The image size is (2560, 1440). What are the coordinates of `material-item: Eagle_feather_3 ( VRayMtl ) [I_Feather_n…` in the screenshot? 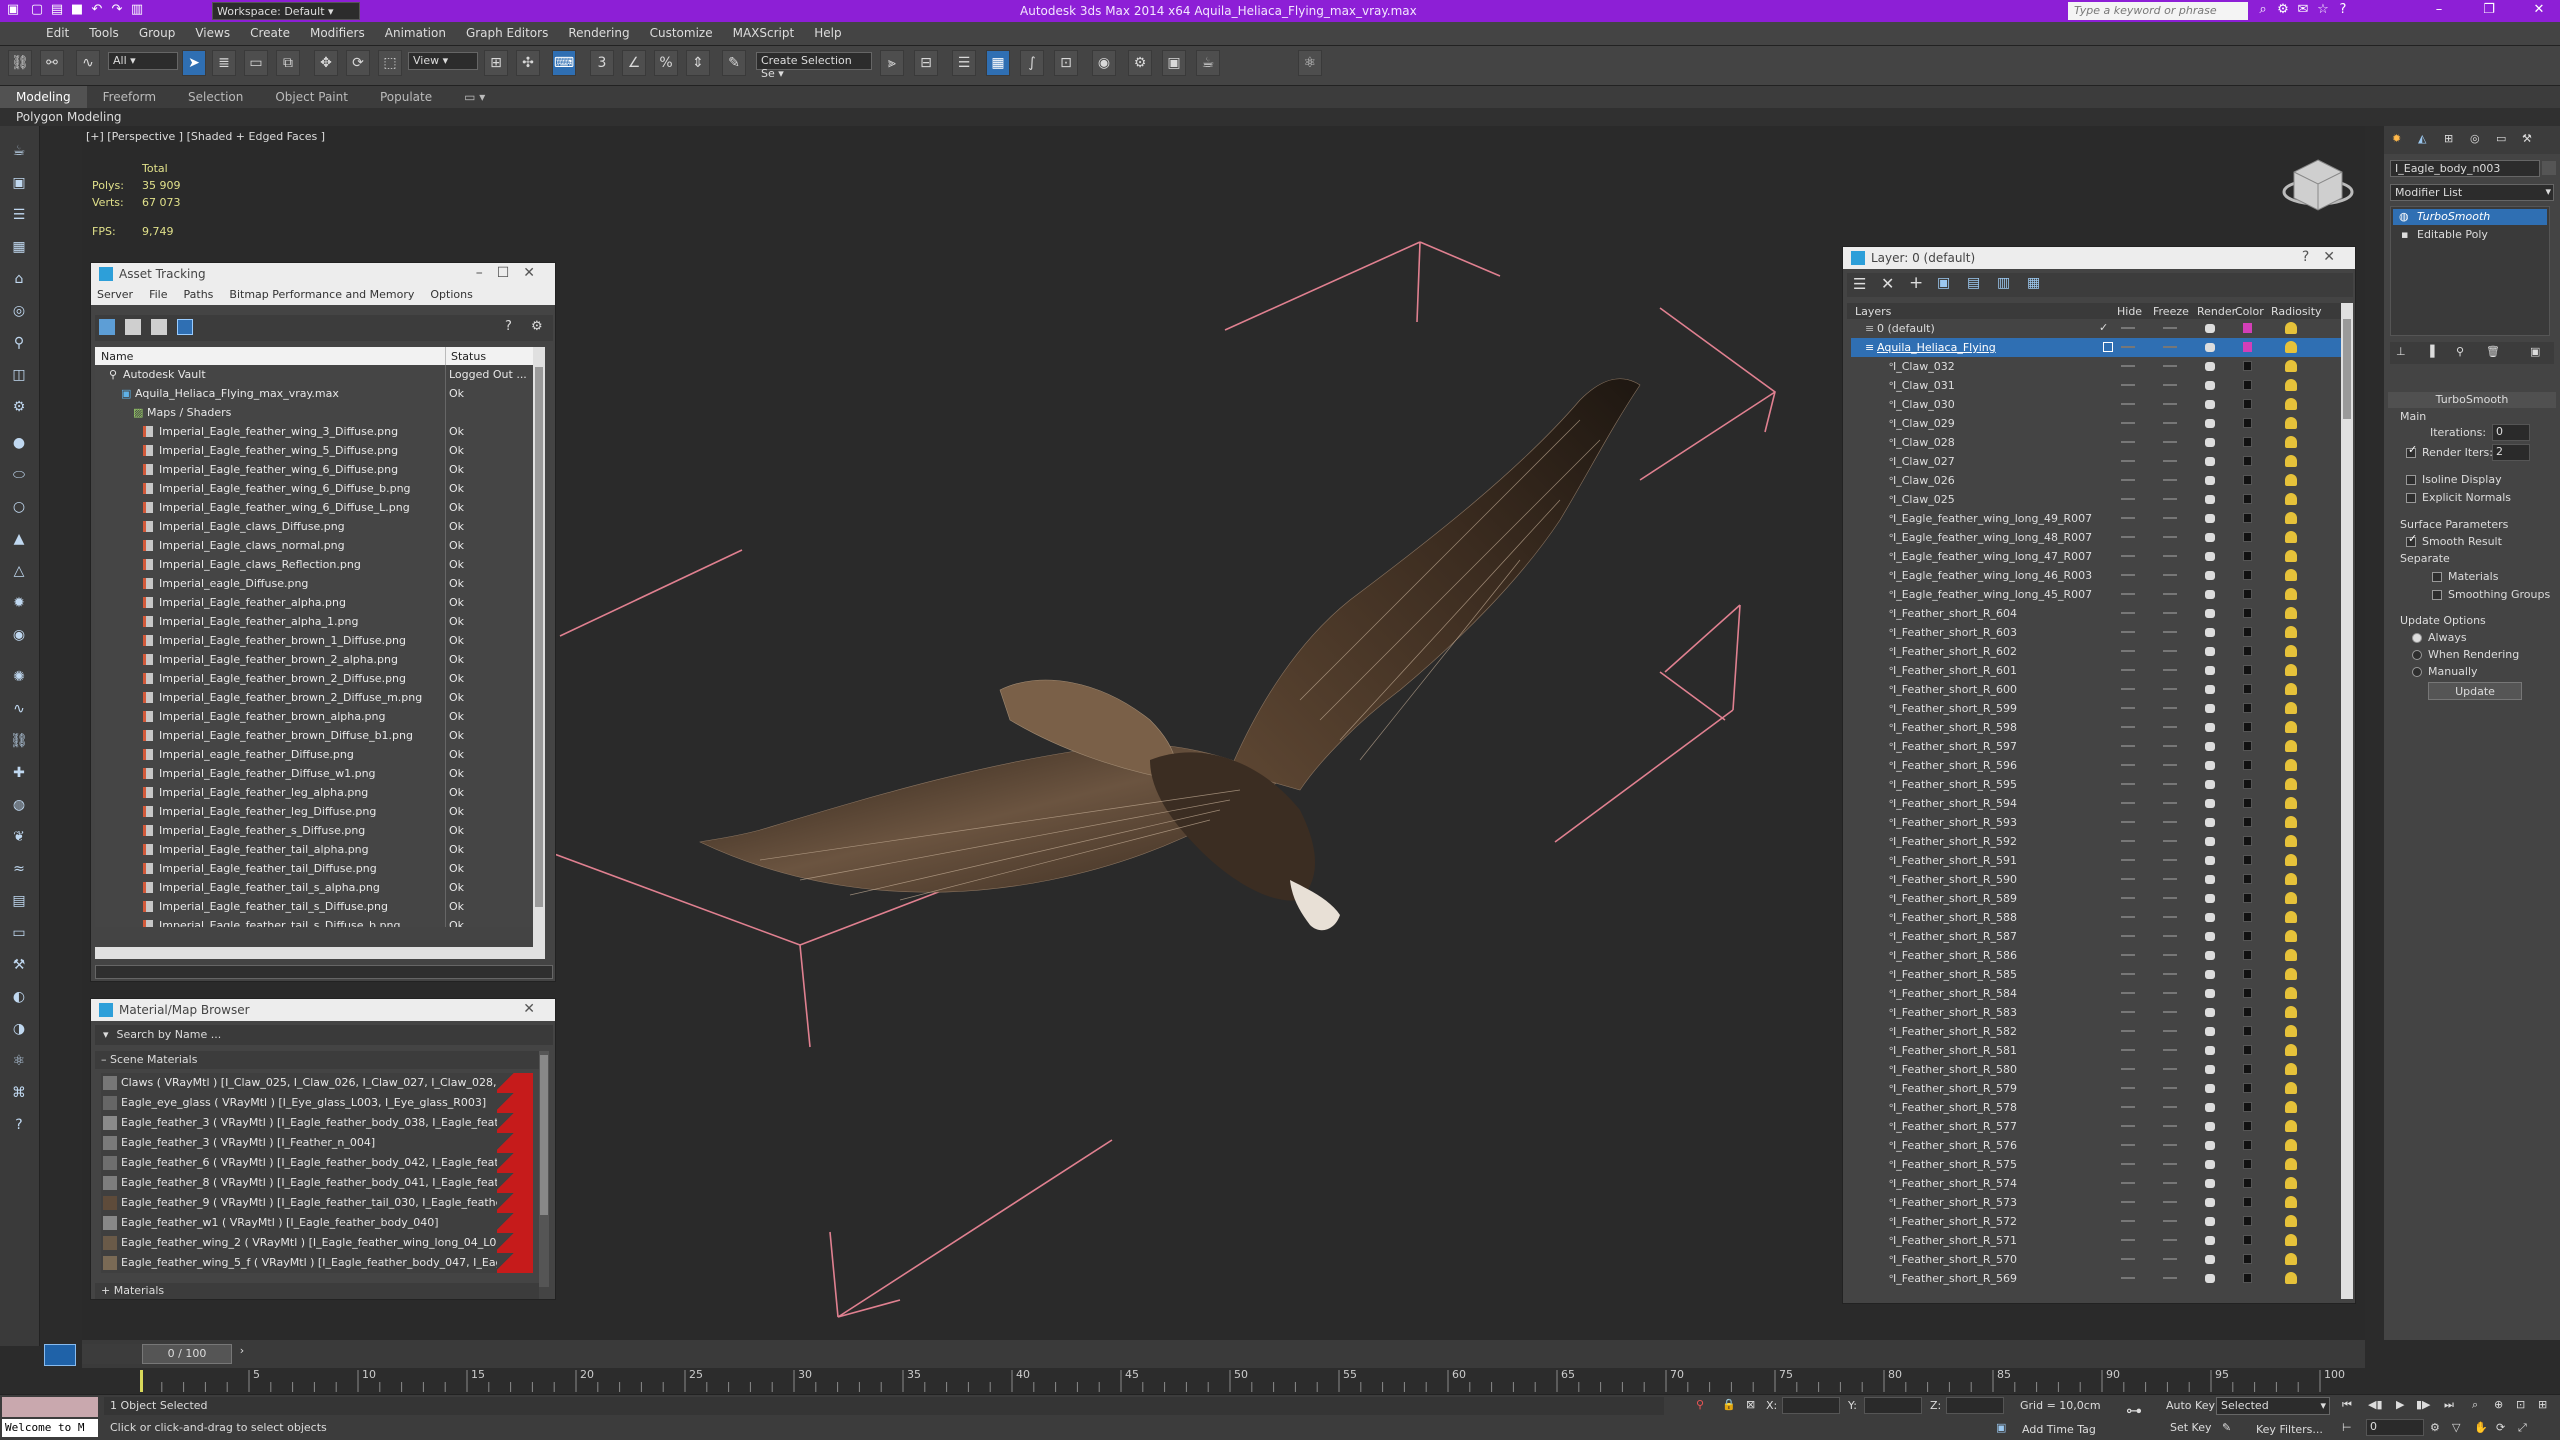 It's located at (317, 1143).